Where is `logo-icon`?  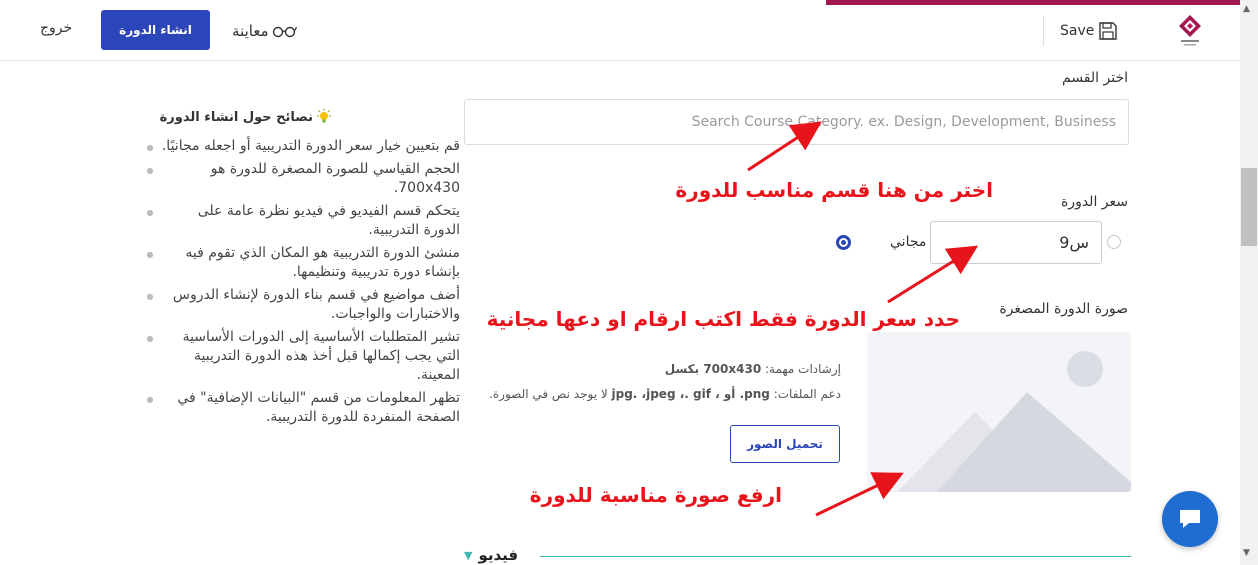 logo-icon is located at coordinates (1190, 30).